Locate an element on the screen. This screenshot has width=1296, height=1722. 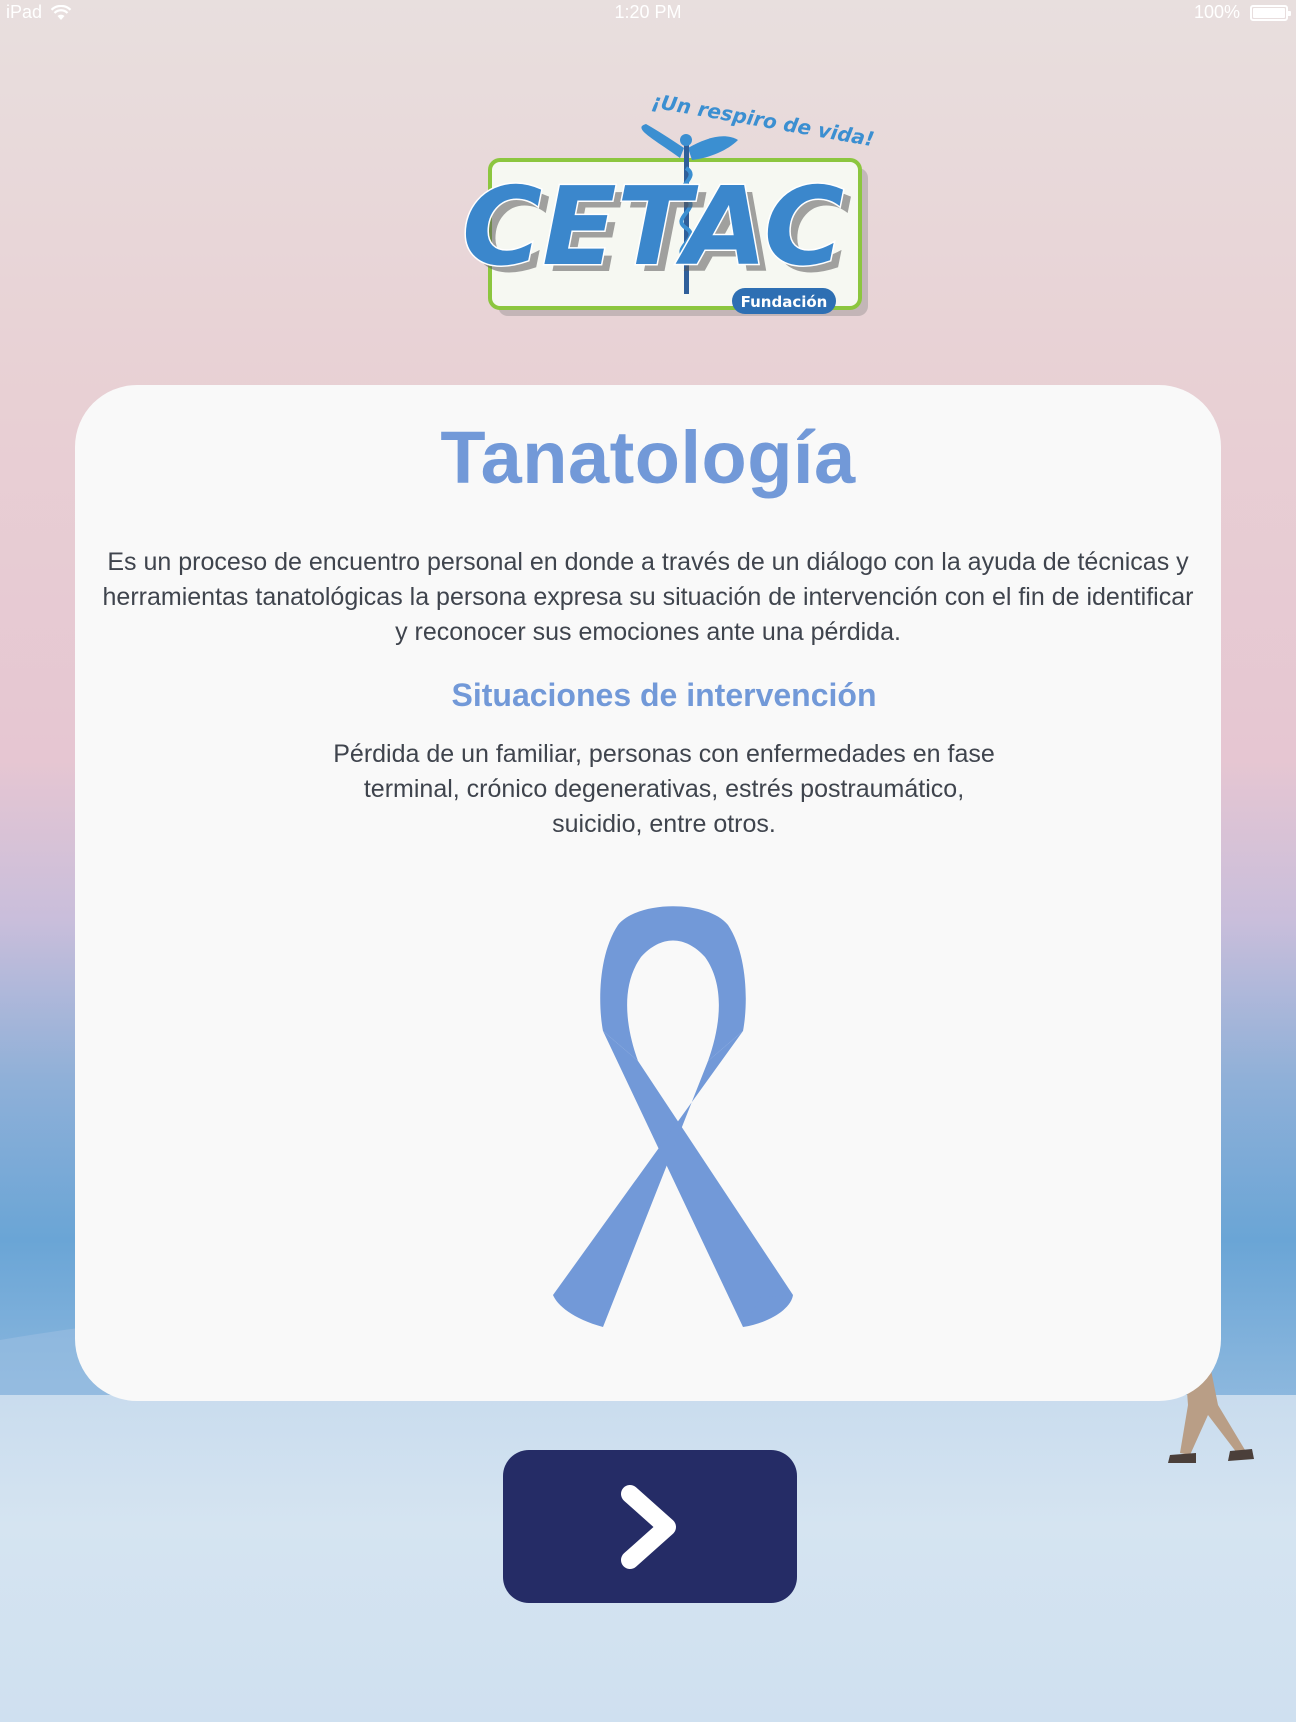
status-time: 1:20 PM is located at coordinates (648, 12).